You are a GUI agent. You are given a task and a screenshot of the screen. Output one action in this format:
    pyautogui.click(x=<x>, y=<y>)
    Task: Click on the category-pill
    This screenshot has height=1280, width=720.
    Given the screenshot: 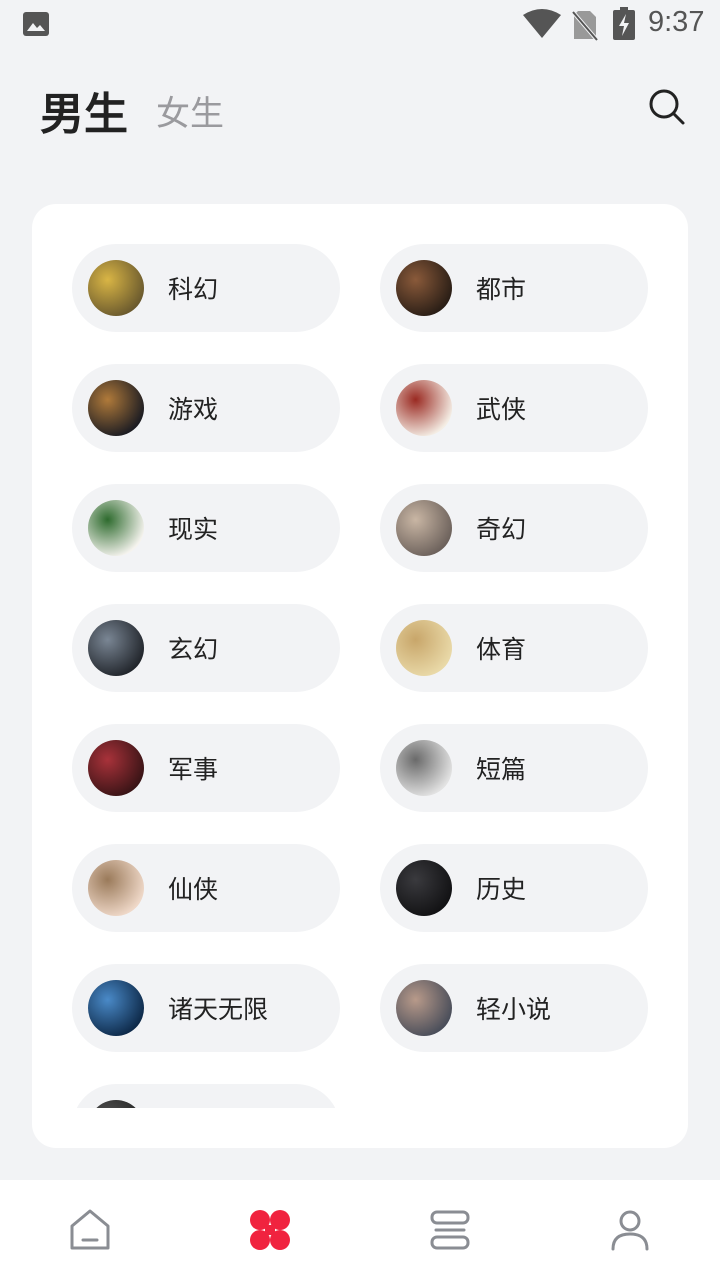 What is the action you would take?
    pyautogui.click(x=206, y=1096)
    